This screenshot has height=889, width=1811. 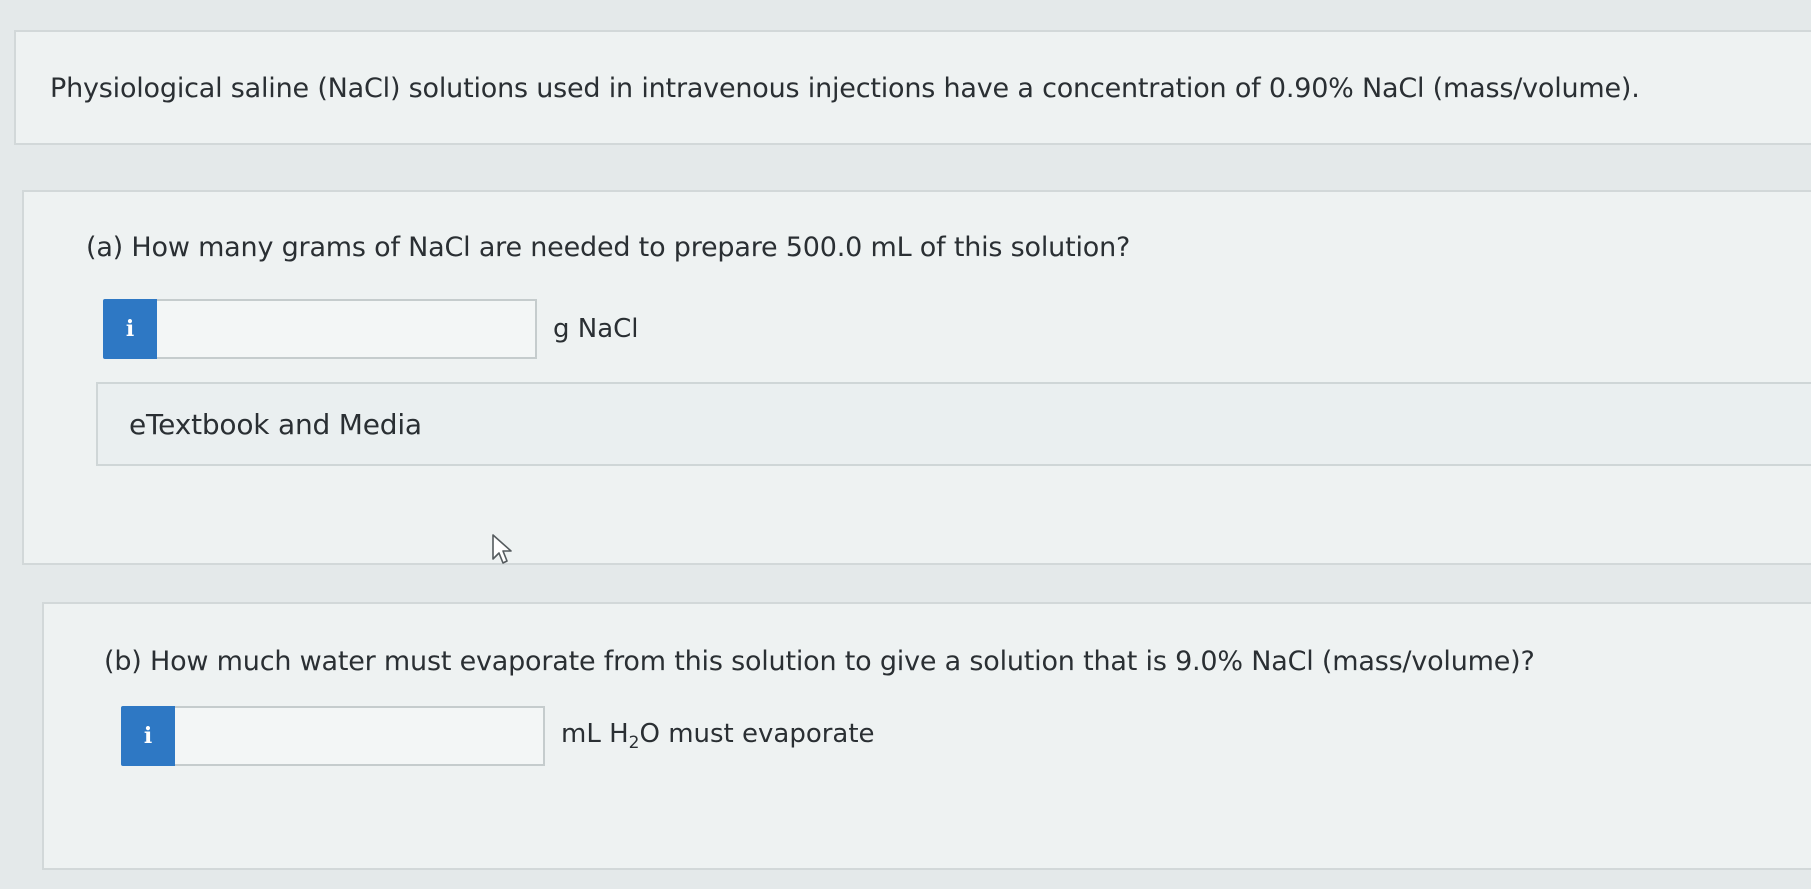 I want to click on answer-input-a, so click(x=347, y=329).